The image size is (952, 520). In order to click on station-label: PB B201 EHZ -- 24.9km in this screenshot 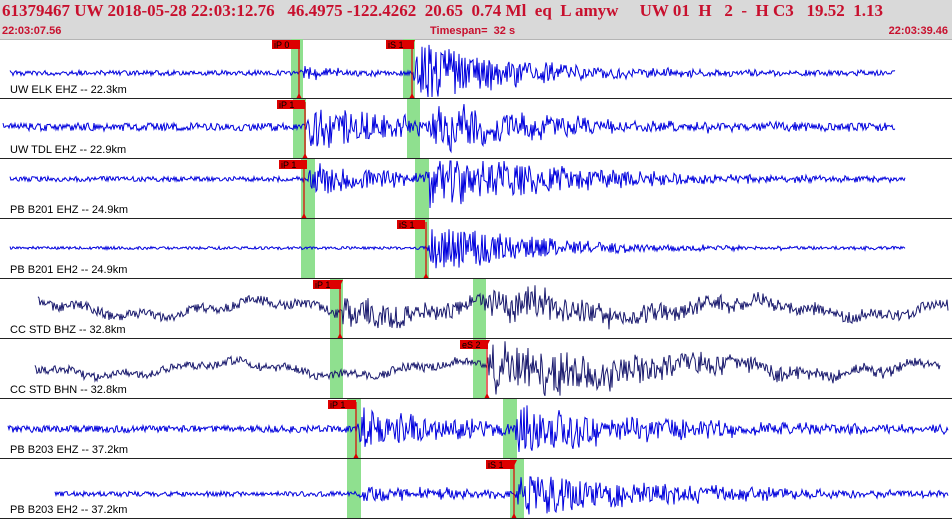, I will do `click(69, 210)`.